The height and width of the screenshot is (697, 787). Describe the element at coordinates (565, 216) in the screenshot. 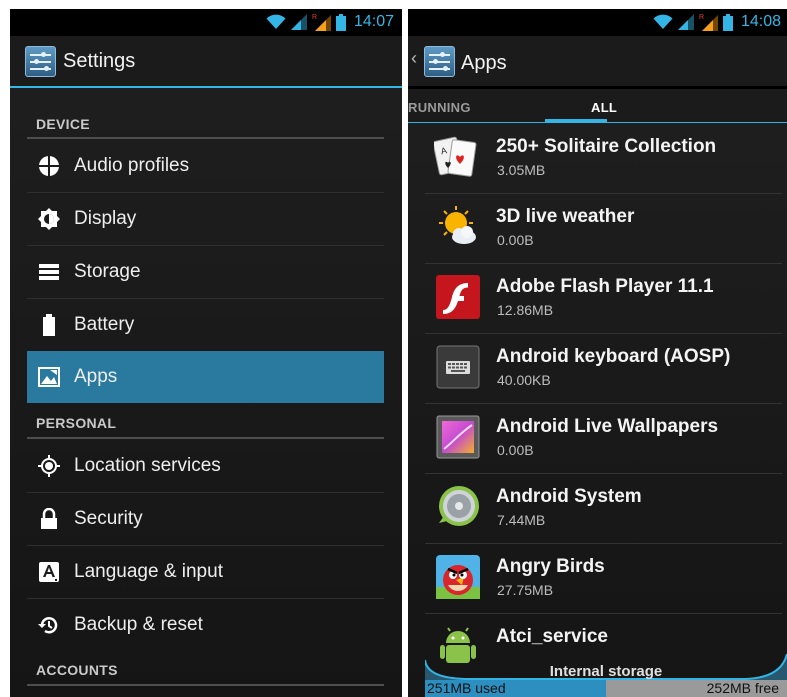

I see `app-name: 3D live weather` at that location.